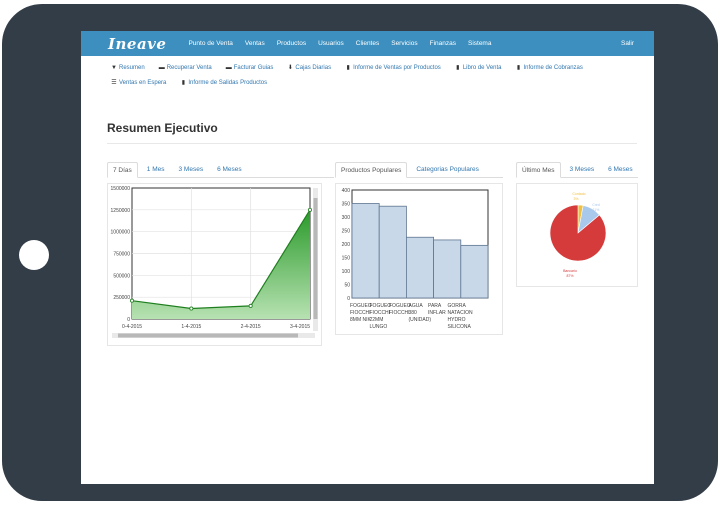 This screenshot has height=505, width=720. I want to click on x-tick-label: 22MM, so click(377, 320).